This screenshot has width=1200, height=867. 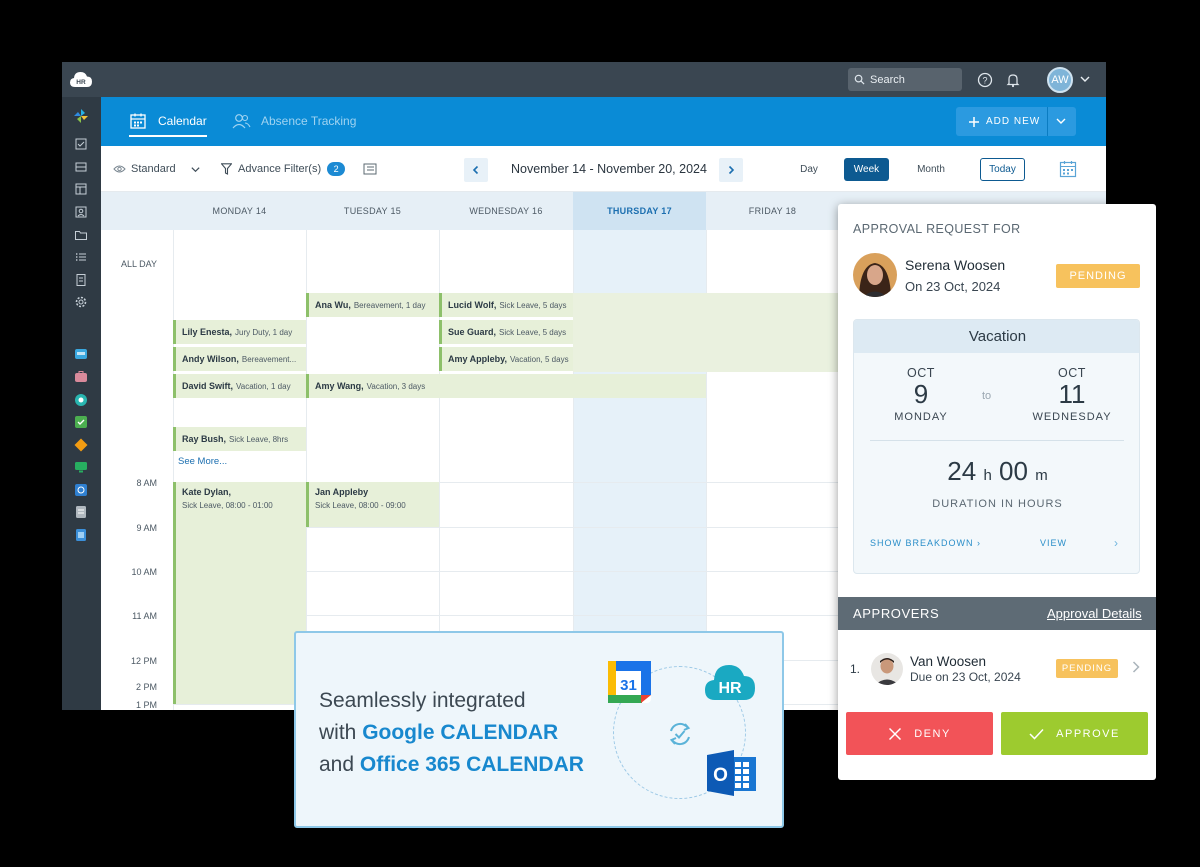 What do you see at coordinates (81, 467) in the screenshot?
I see `app-icon-monitor` at bounding box center [81, 467].